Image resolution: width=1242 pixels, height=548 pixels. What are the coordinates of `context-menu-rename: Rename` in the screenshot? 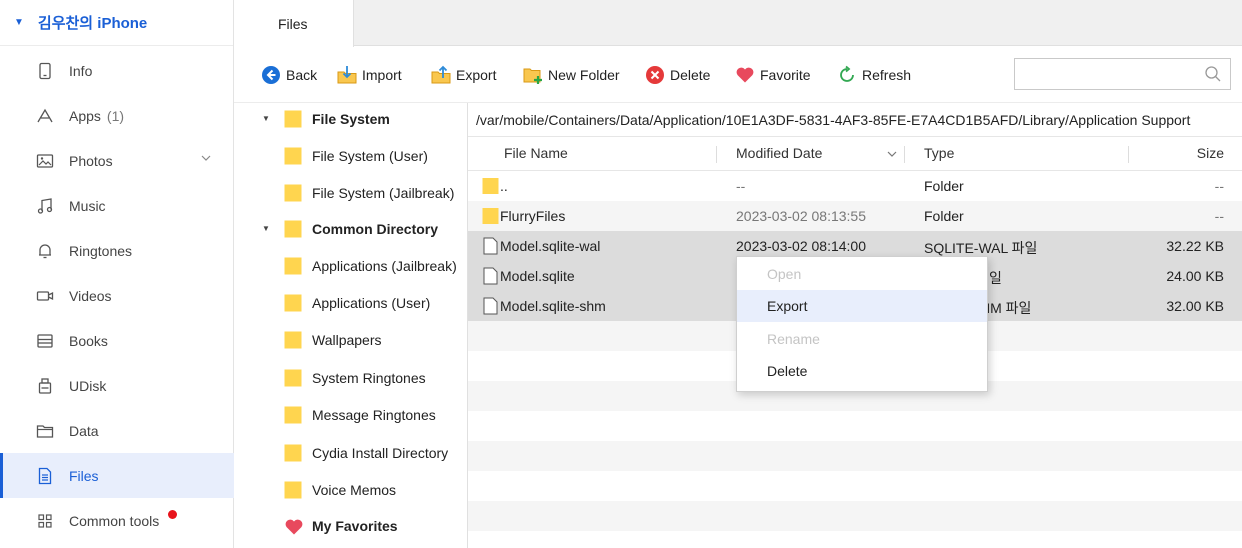 It's located at (793, 339).